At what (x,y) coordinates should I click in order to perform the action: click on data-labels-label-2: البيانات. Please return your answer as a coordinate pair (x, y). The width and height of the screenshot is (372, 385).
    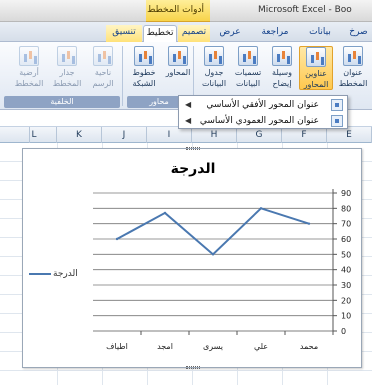
    Looking at the image, I should click on (248, 83).